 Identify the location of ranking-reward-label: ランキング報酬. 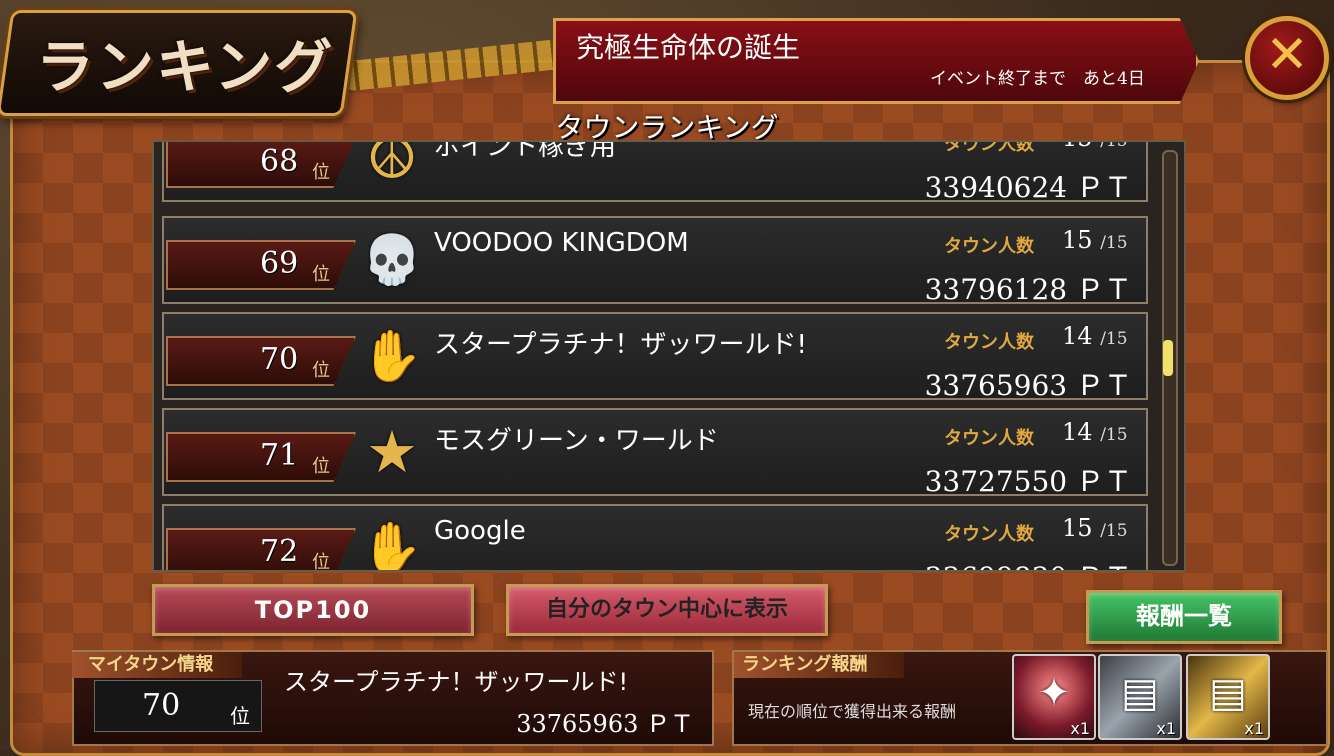
(819, 665).